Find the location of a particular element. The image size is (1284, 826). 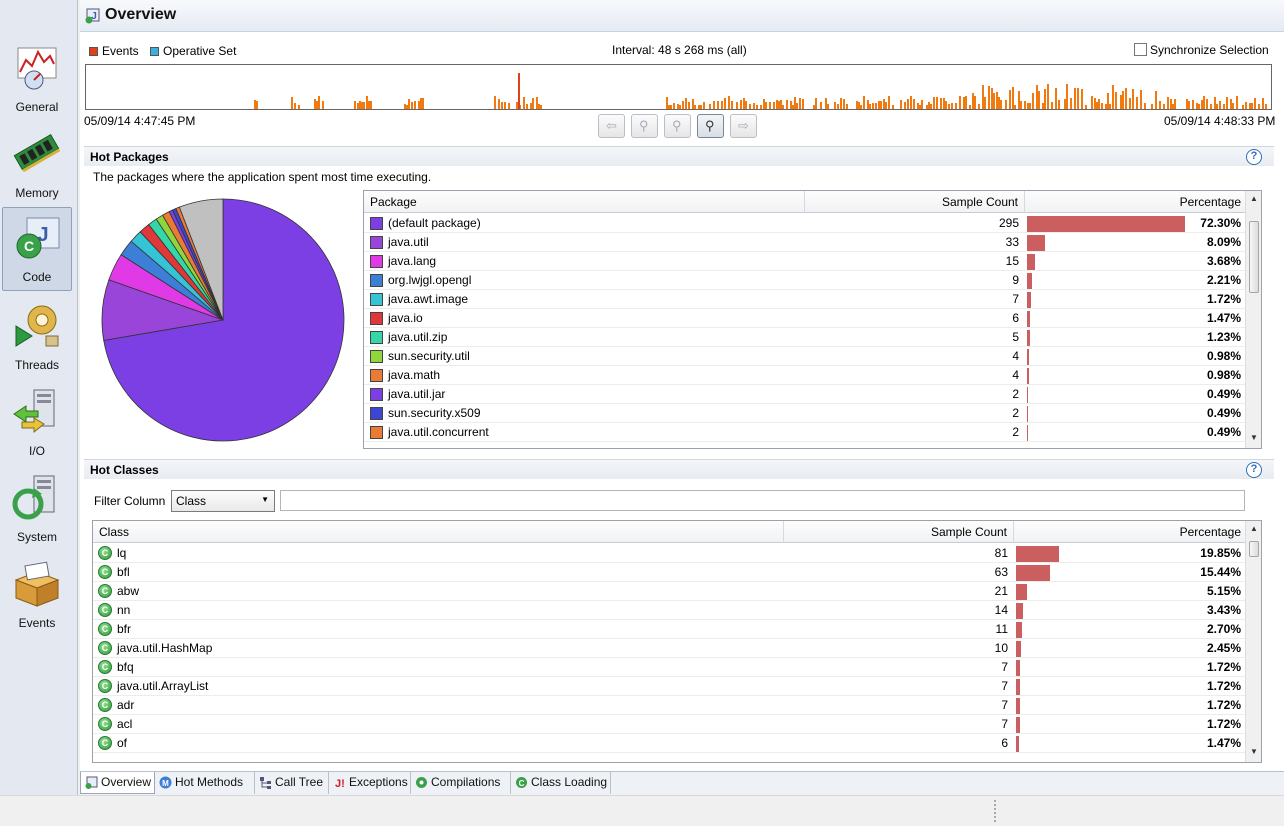

packages-scrollbar: ▲ ▼ is located at coordinates (1253, 319).